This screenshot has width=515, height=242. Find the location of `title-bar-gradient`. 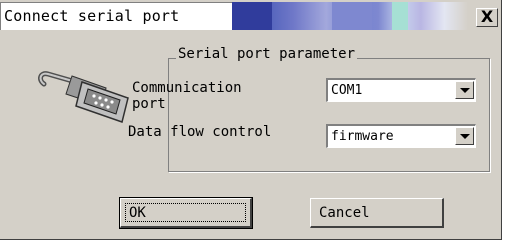

title-bar-gradient is located at coordinates (350, 16).